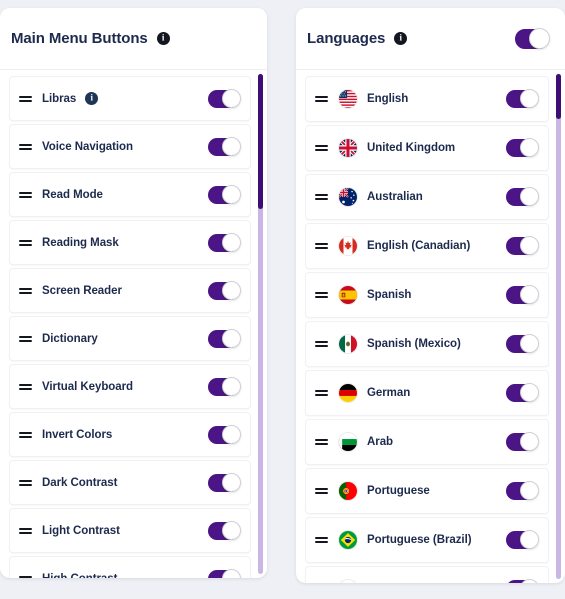  I want to click on language-item-label: Portuguese (Brazil), so click(419, 540).